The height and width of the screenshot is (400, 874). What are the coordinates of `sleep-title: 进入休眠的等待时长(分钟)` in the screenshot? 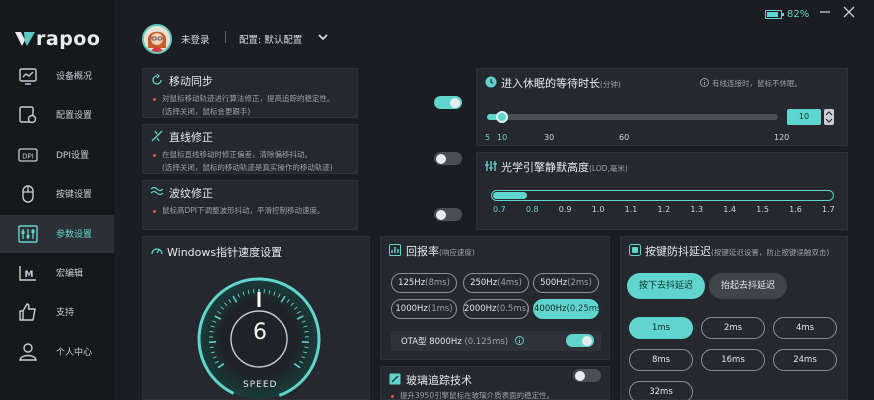 It's located at (561, 83).